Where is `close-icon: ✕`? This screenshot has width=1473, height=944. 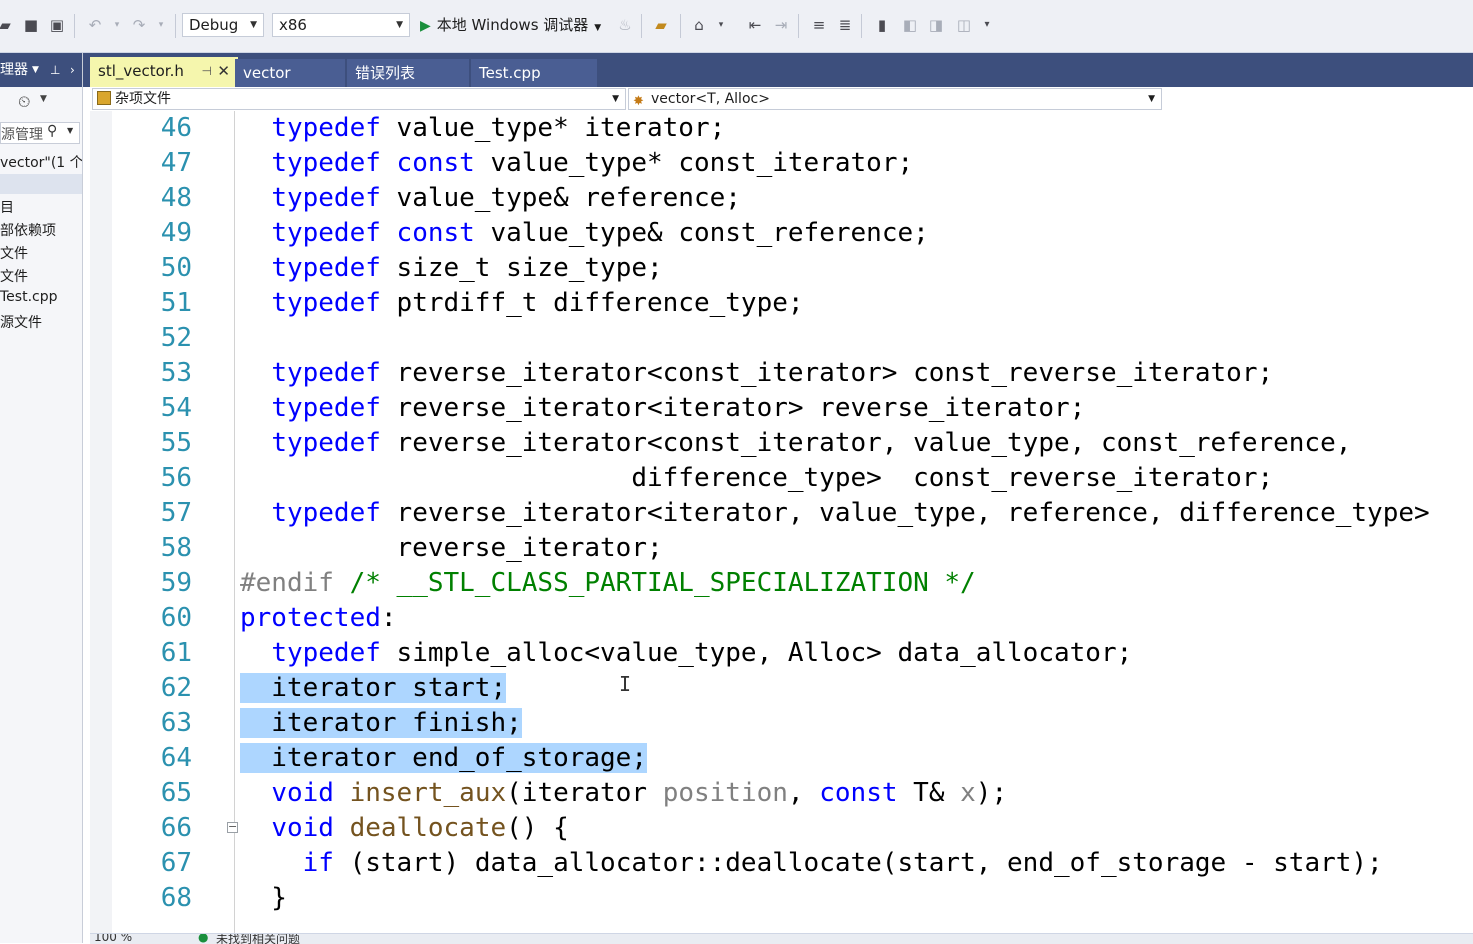 close-icon: ✕ is located at coordinates (223, 71).